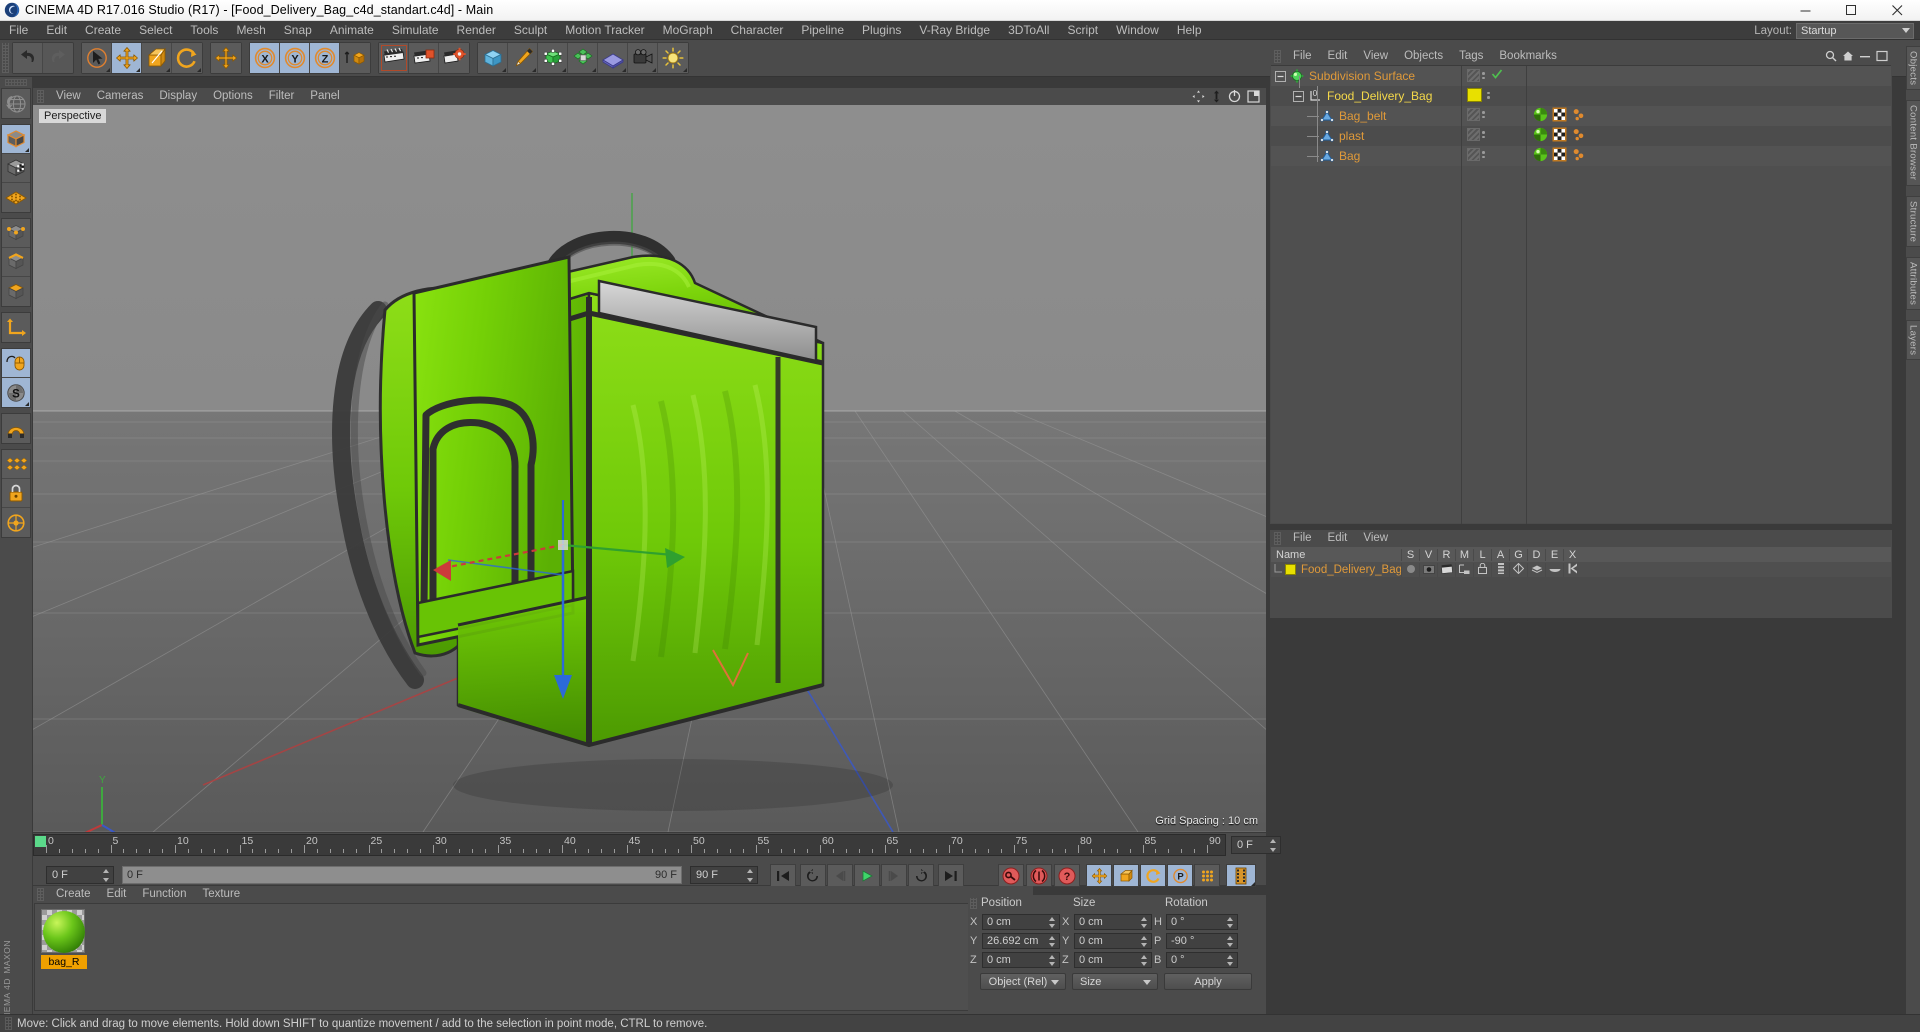  What do you see at coordinates (1349, 156) in the screenshot?
I see `object-name-bag: Bag` at bounding box center [1349, 156].